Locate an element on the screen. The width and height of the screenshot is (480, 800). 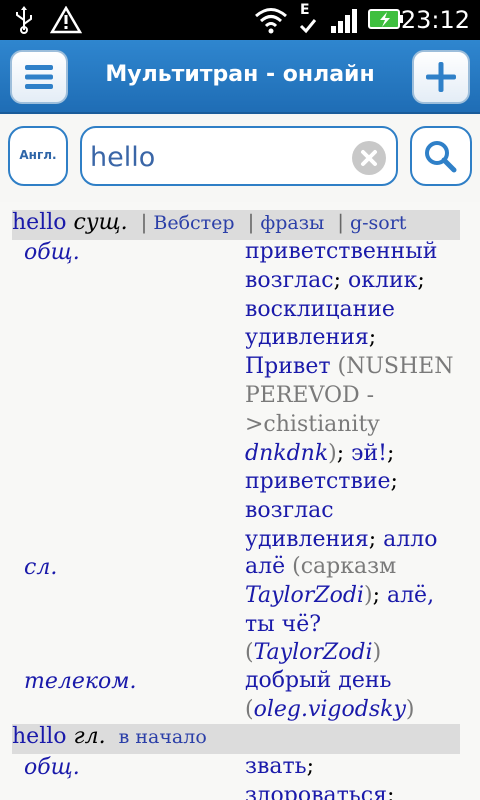
note-text: (NUSHEN is located at coordinates (392, 367).